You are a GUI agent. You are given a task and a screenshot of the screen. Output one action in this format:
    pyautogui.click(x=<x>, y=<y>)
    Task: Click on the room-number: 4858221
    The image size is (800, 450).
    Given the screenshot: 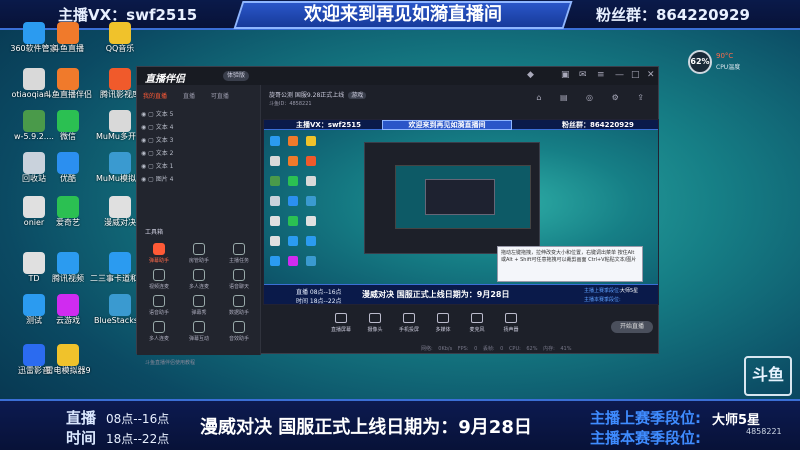 What is the action you would take?
    pyautogui.click(x=764, y=431)
    